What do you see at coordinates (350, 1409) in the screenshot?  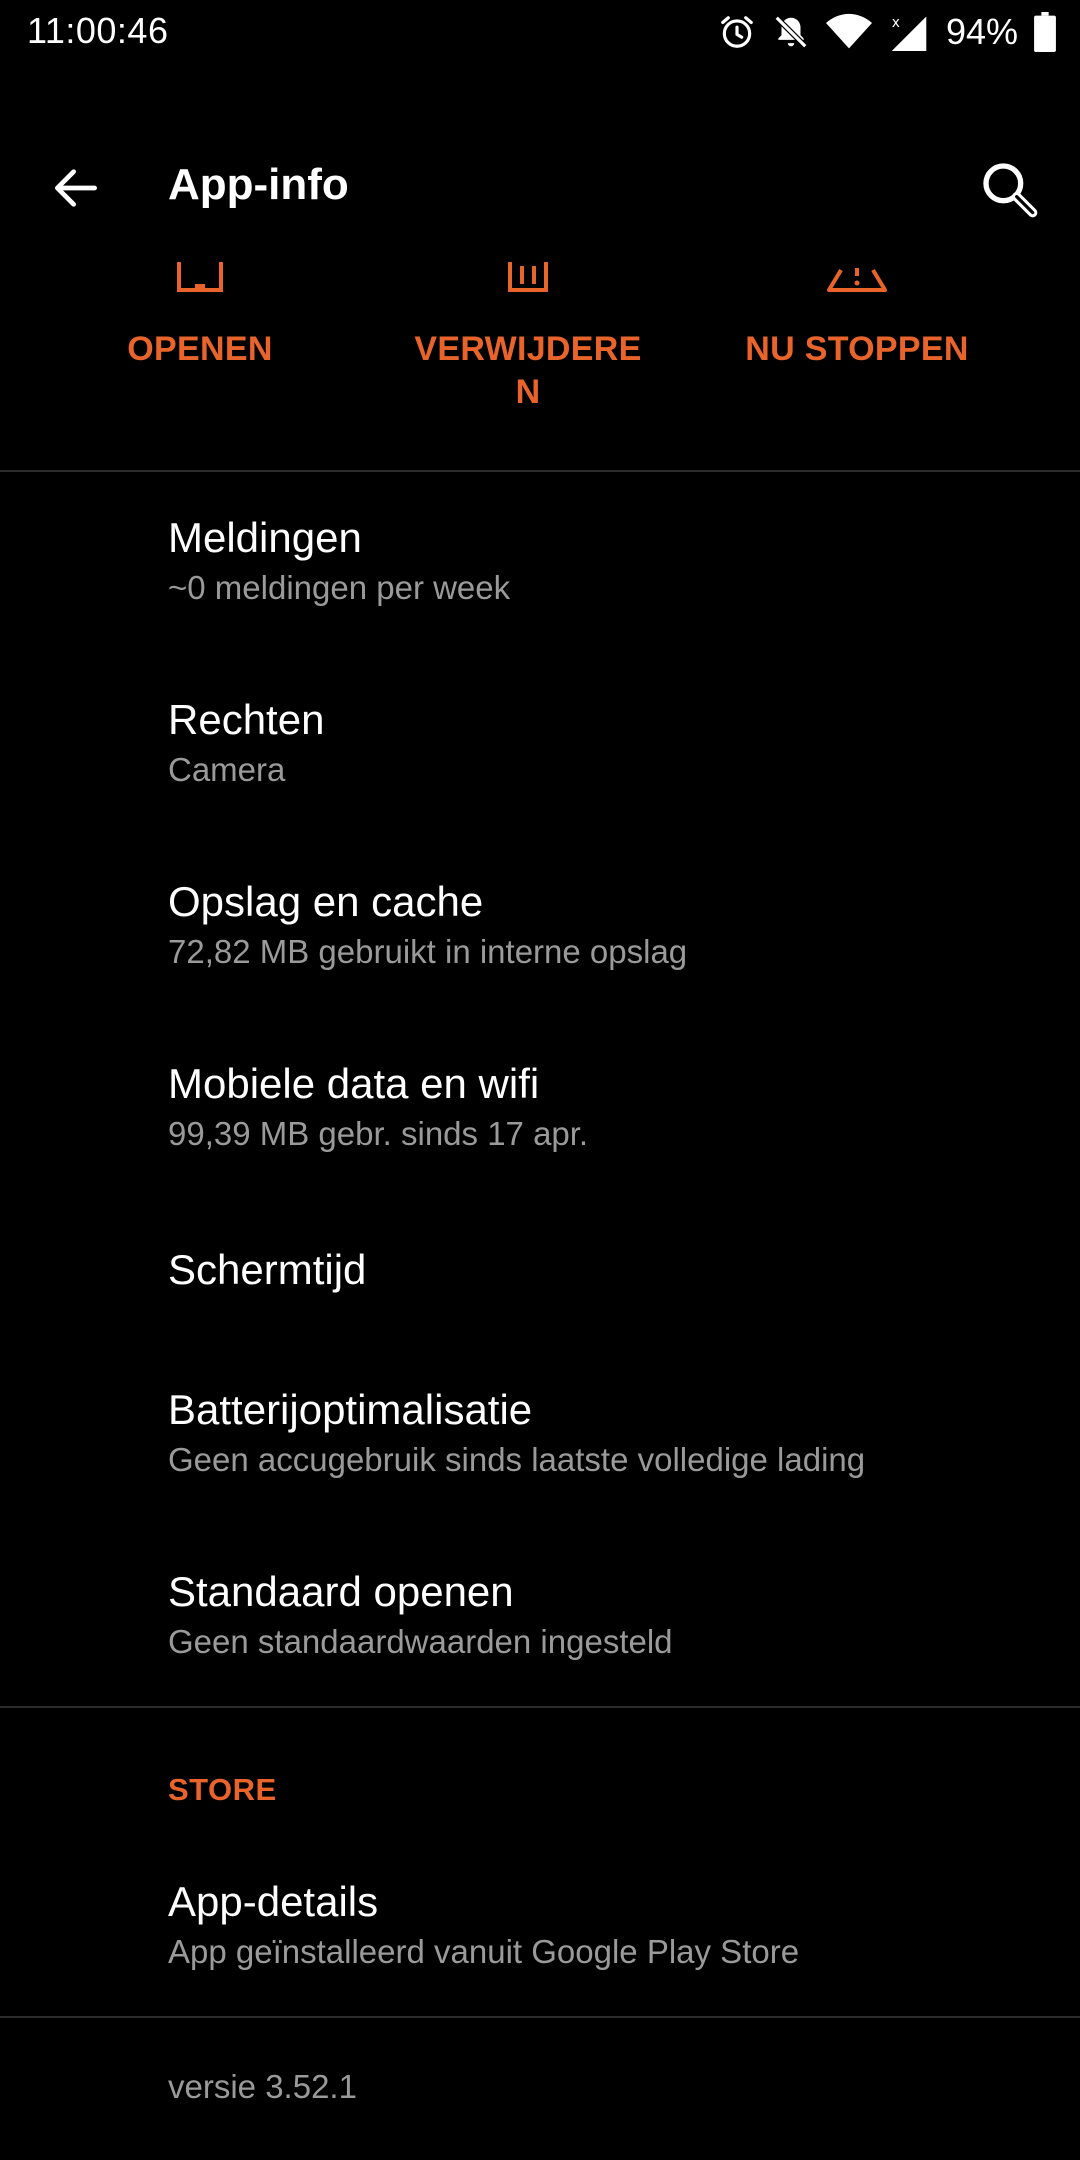 I see `item-title: Batterijoptimalisatie` at bounding box center [350, 1409].